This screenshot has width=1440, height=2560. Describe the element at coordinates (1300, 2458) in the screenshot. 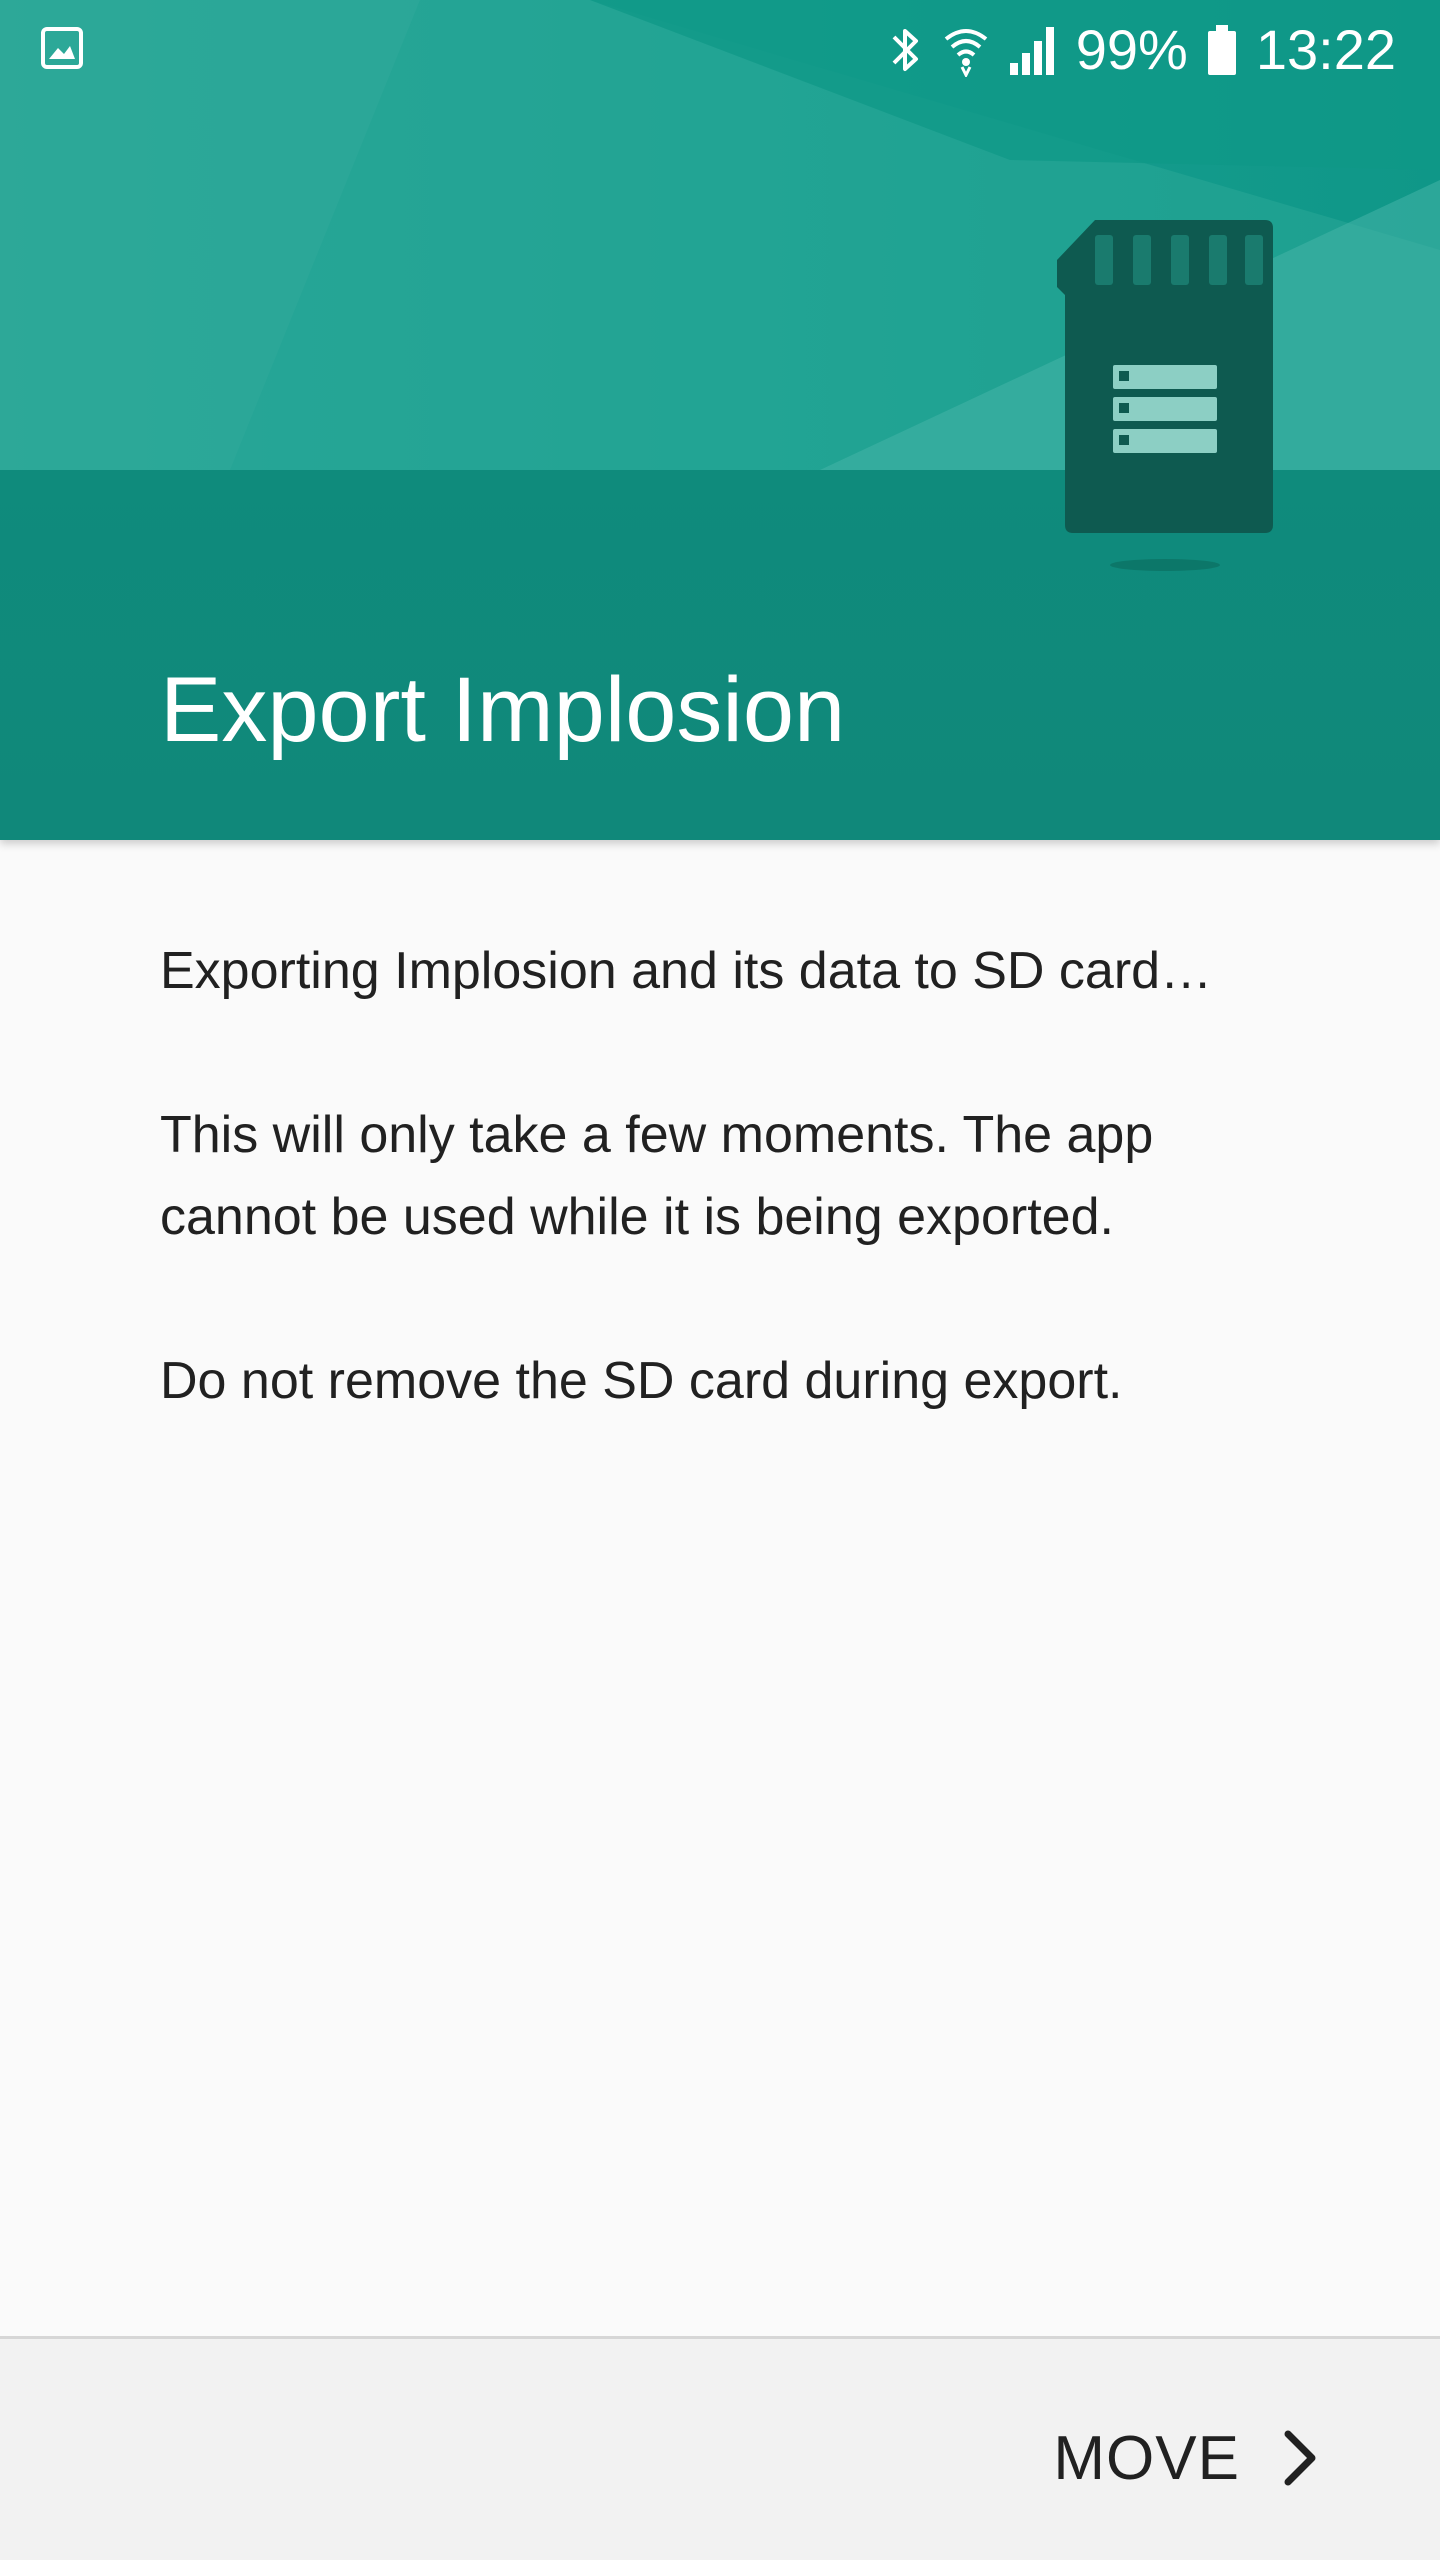

I see `chevron-right-icon` at that location.